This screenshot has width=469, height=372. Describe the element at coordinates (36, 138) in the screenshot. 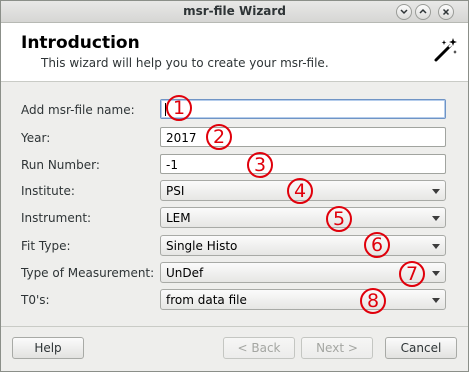

I see `year-label: Year:` at that location.